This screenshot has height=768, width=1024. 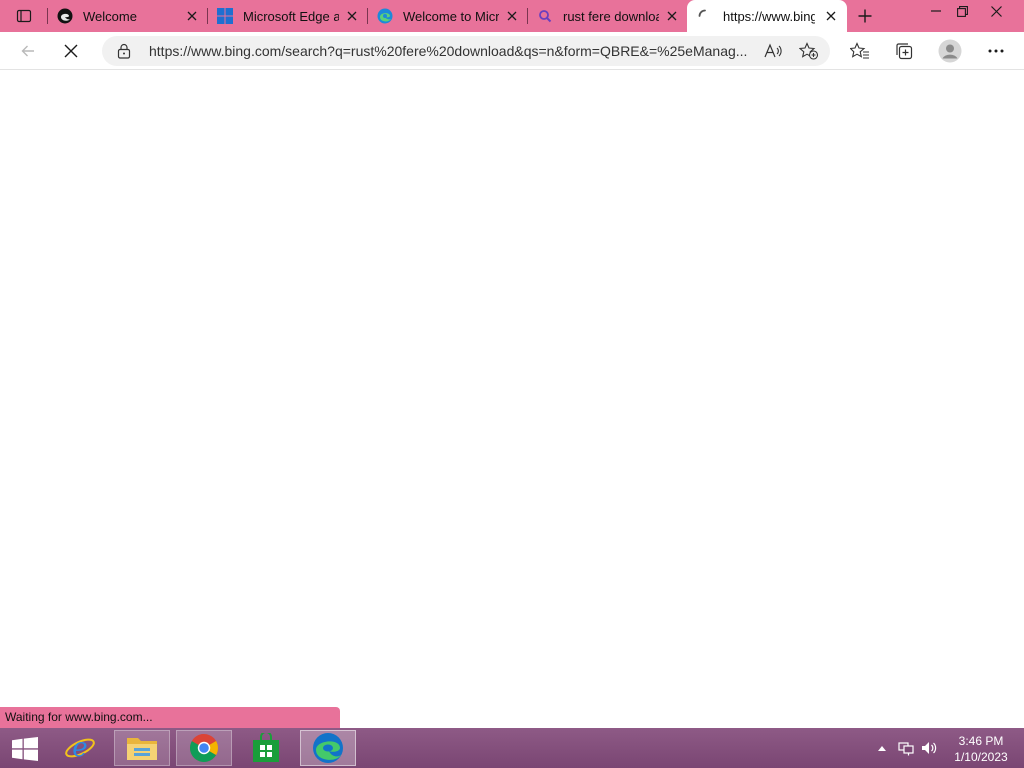 I want to click on profile-button, so click(x=950, y=51).